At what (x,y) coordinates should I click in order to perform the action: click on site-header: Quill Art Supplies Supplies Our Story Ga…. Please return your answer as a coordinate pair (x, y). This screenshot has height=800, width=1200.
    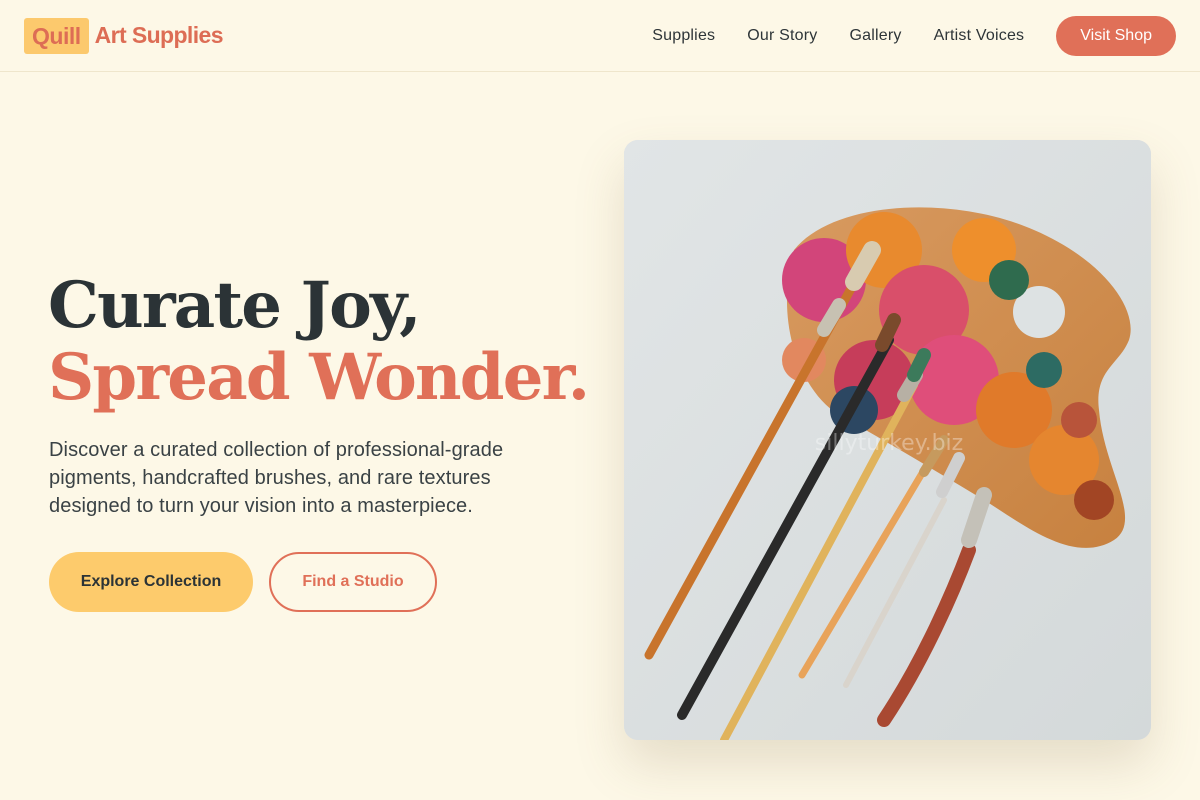
    Looking at the image, I should click on (600, 36).